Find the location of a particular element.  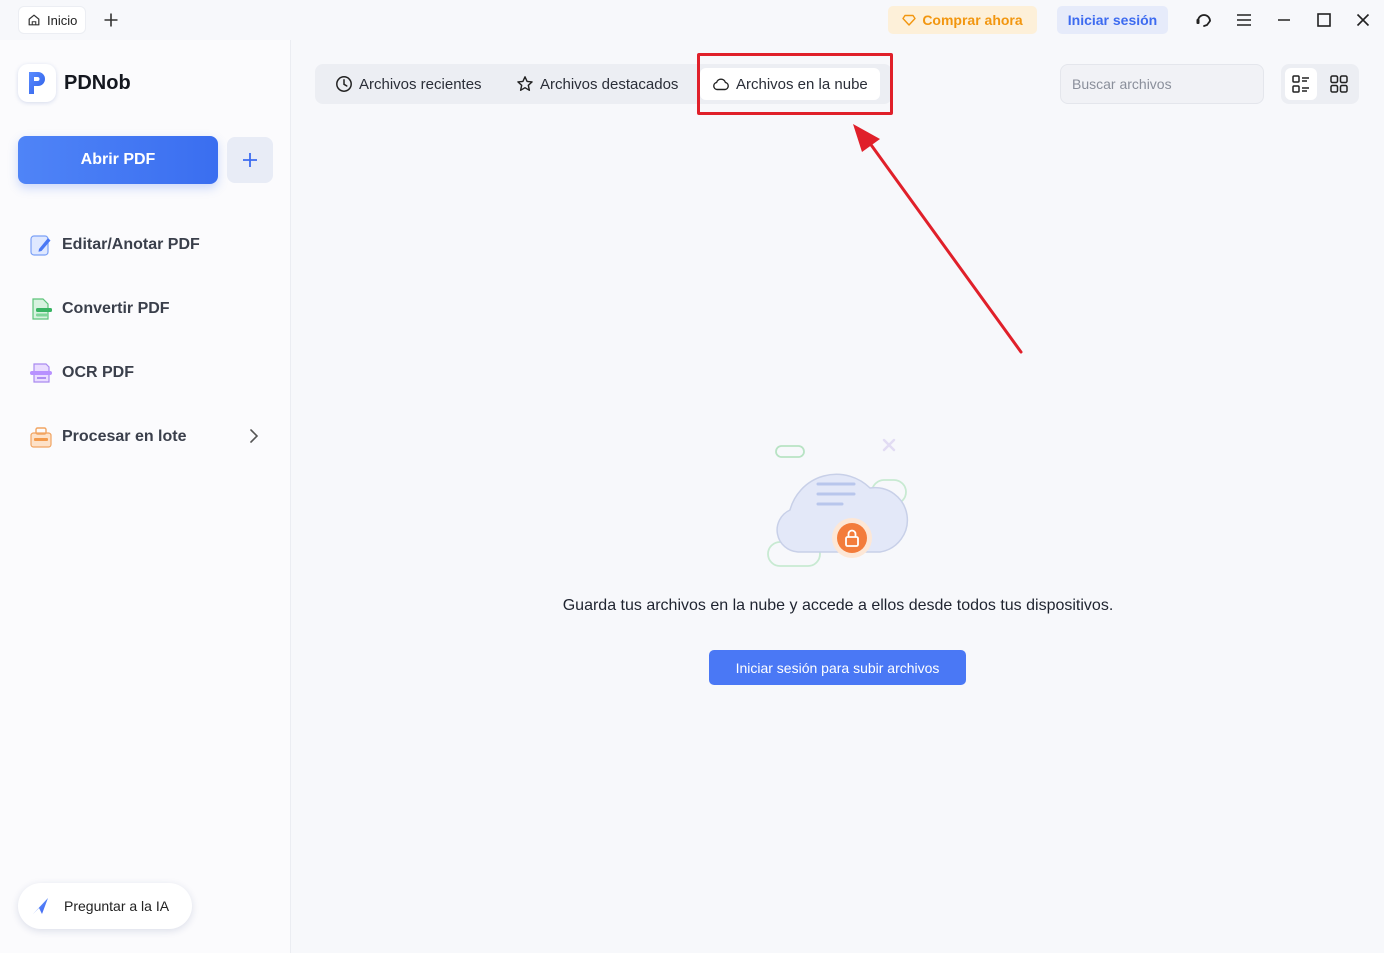

home-icon is located at coordinates (34, 20).